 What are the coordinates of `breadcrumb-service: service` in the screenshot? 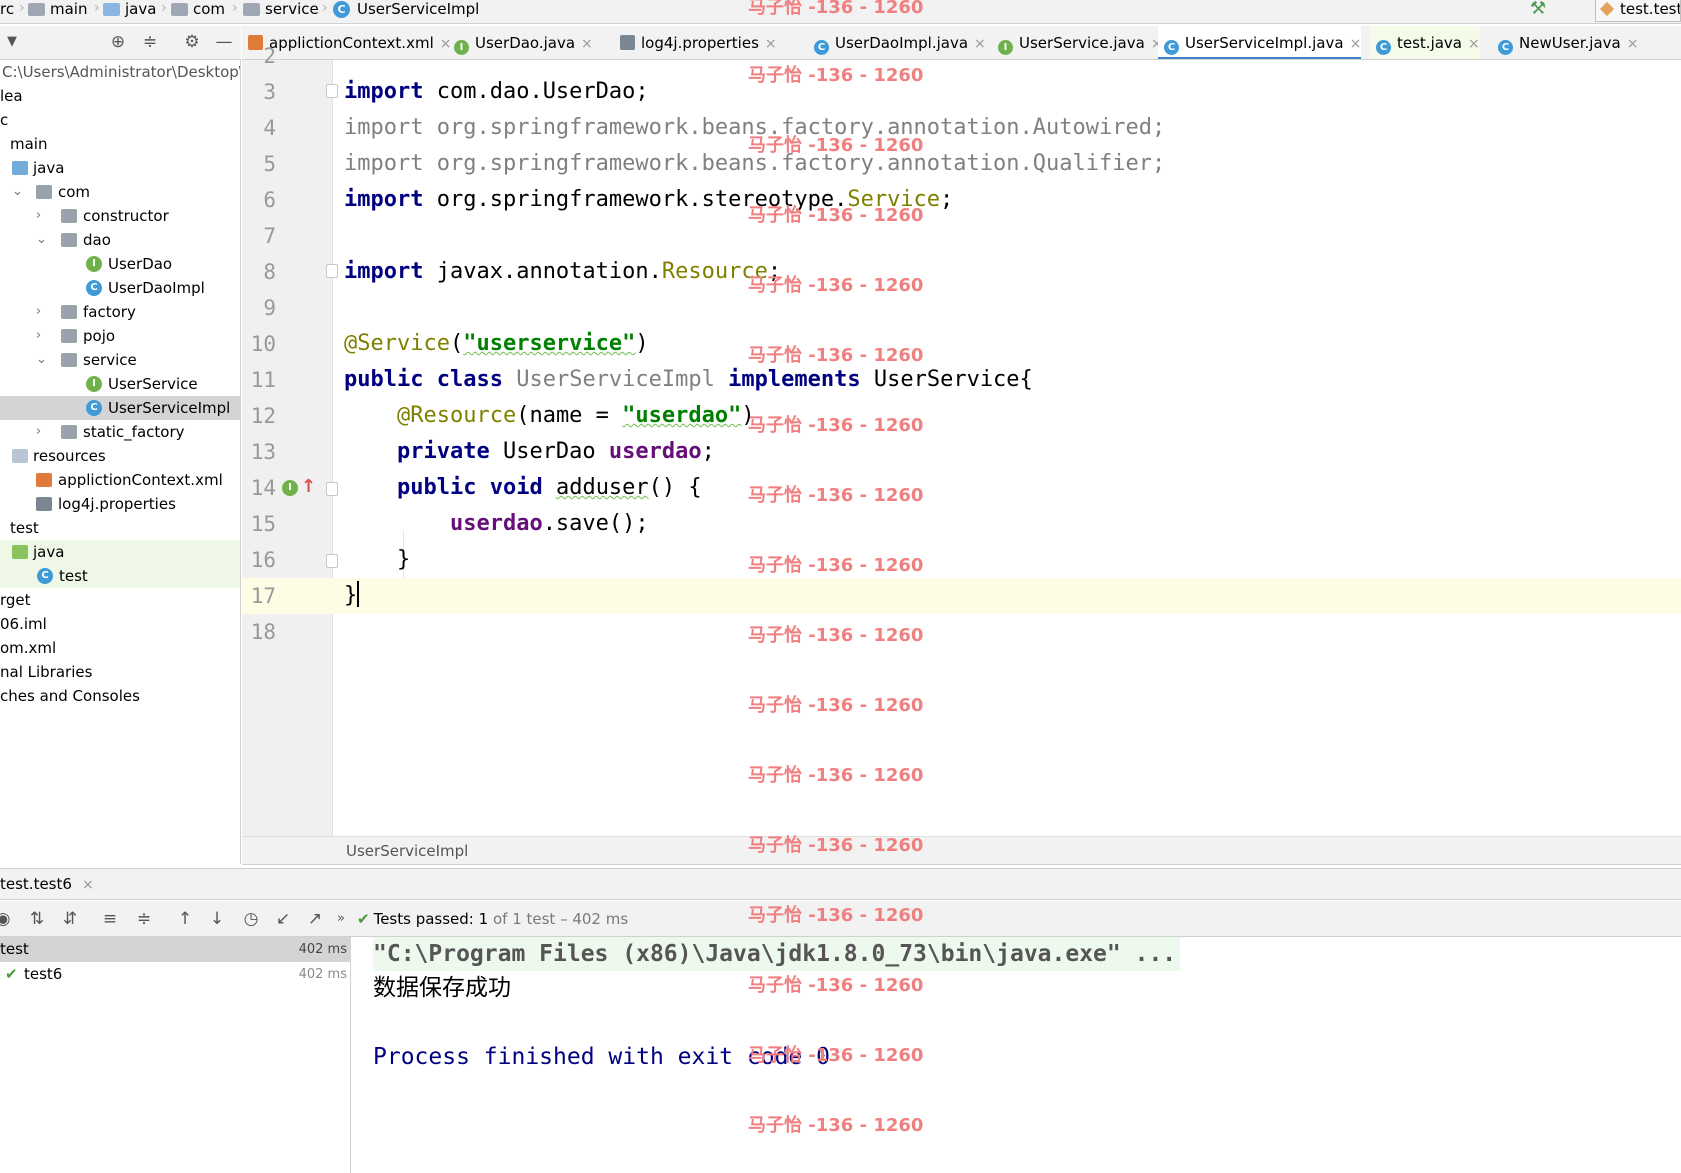 It's located at (281, 11).